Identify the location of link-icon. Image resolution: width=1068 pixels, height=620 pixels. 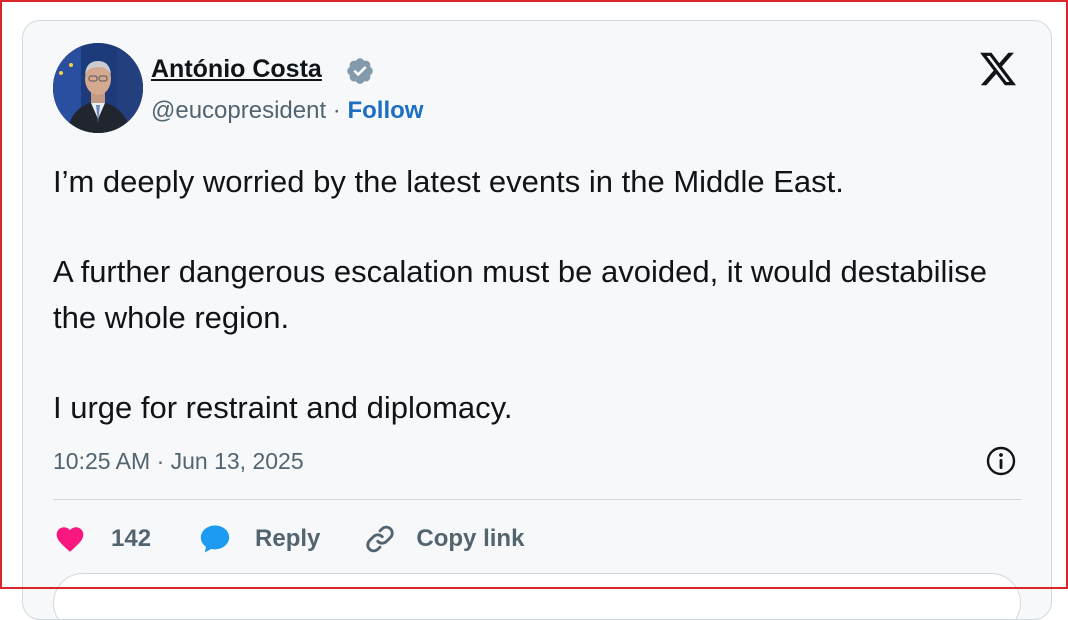
(380, 539).